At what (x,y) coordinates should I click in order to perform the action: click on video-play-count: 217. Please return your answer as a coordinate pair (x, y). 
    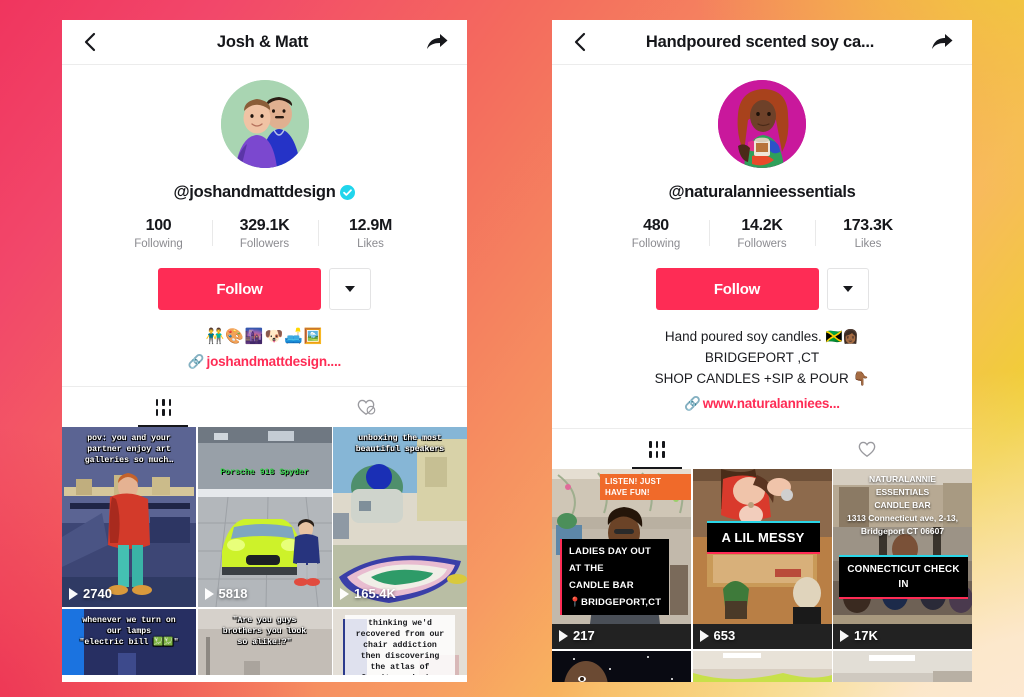
    Looking at the image, I should click on (577, 635).